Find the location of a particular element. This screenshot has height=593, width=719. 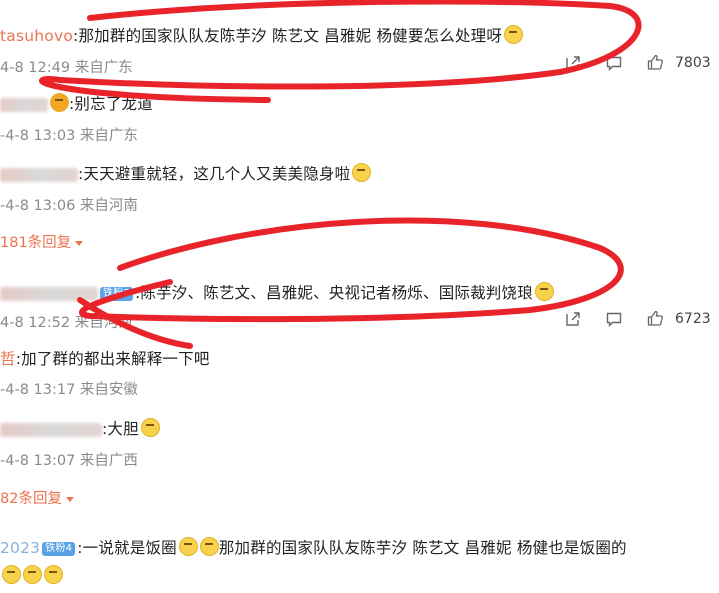

comment-1-text: tasuhovo:那加群的国家队队友陈芋汐 陈艺文 昌雅妮 杨健要怎么处理呀 is located at coordinates (262, 35).